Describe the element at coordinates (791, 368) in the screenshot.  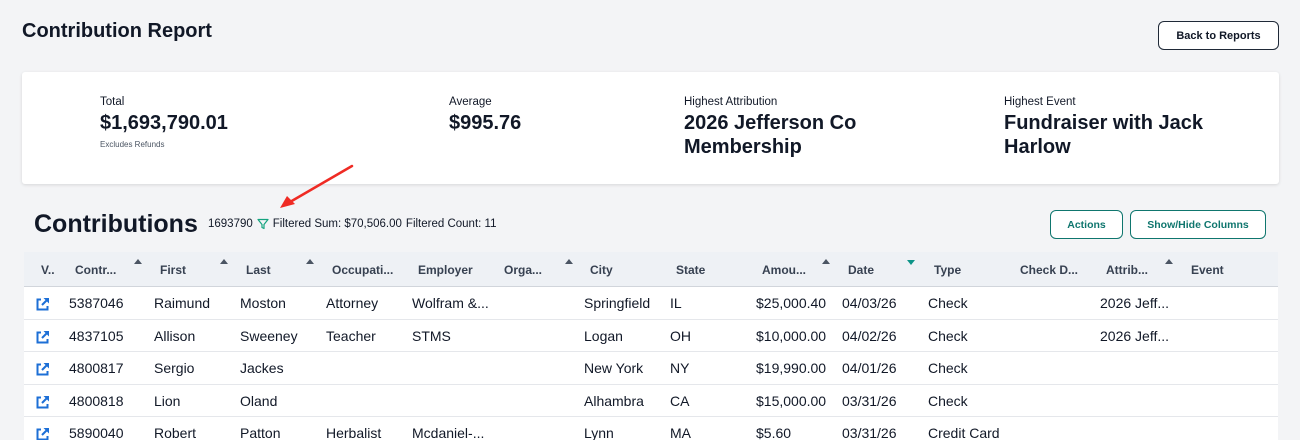
I see `cell-amount: $19,990.00` at that location.